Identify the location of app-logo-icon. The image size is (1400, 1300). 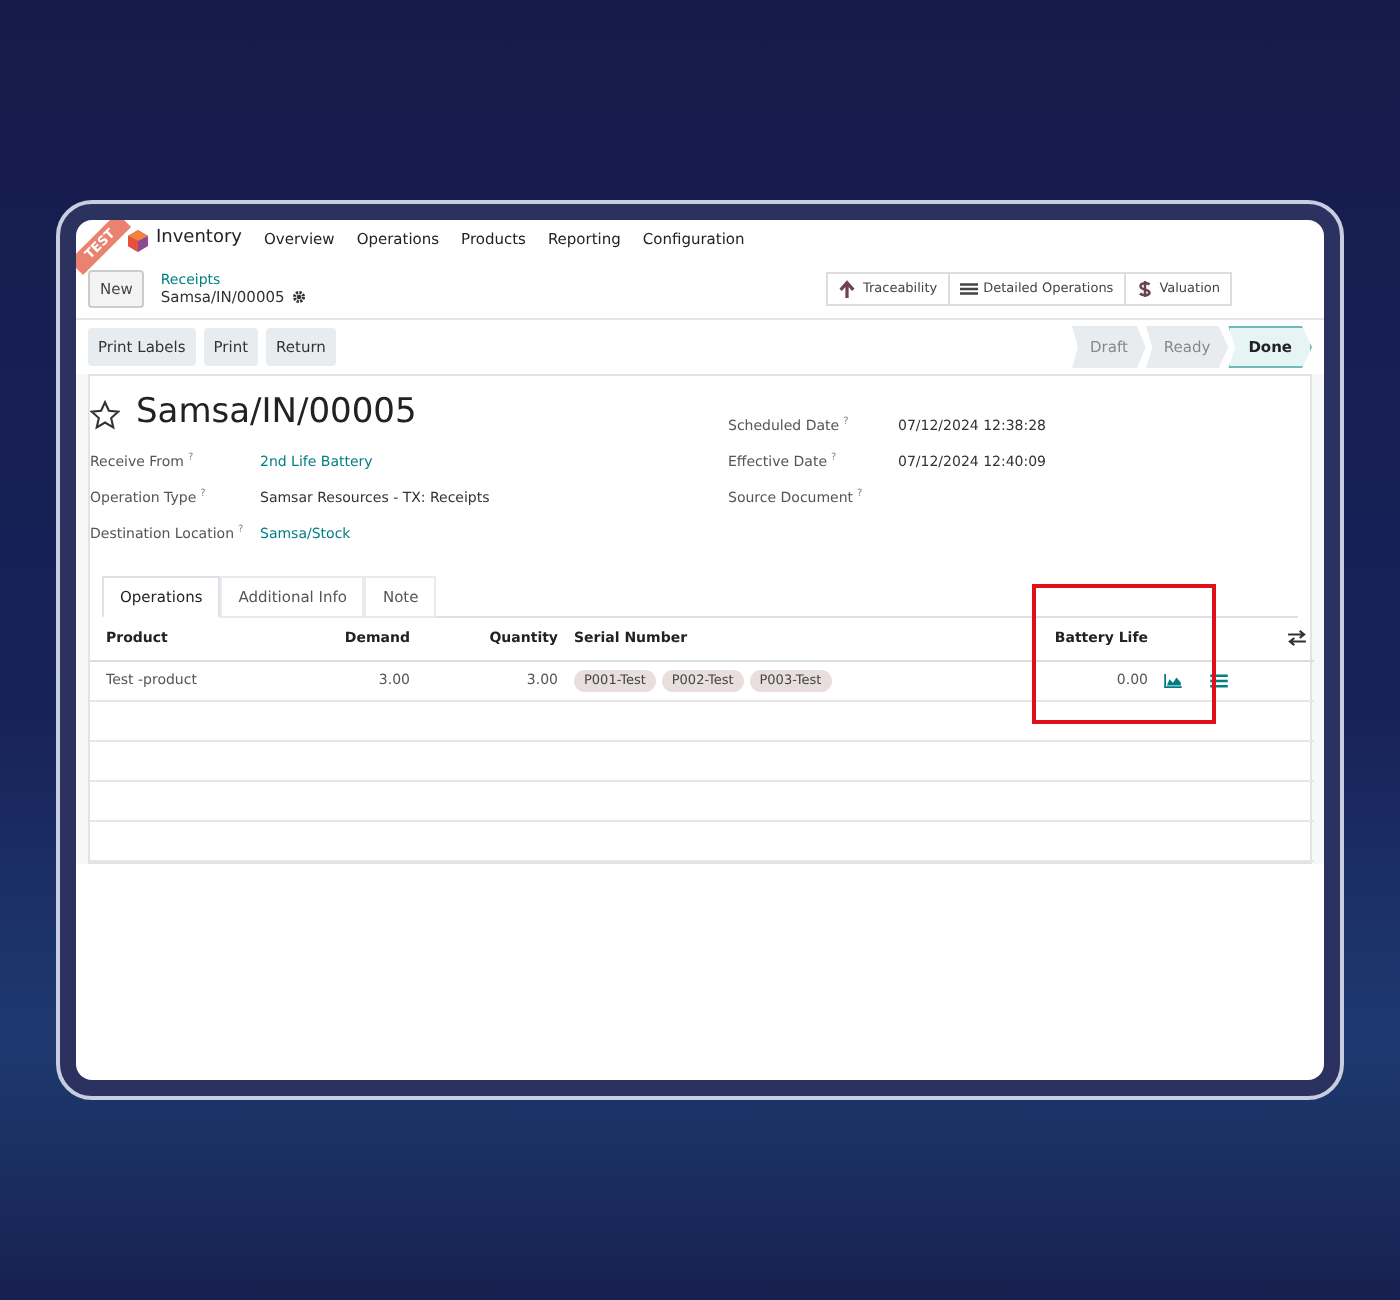
(138, 240).